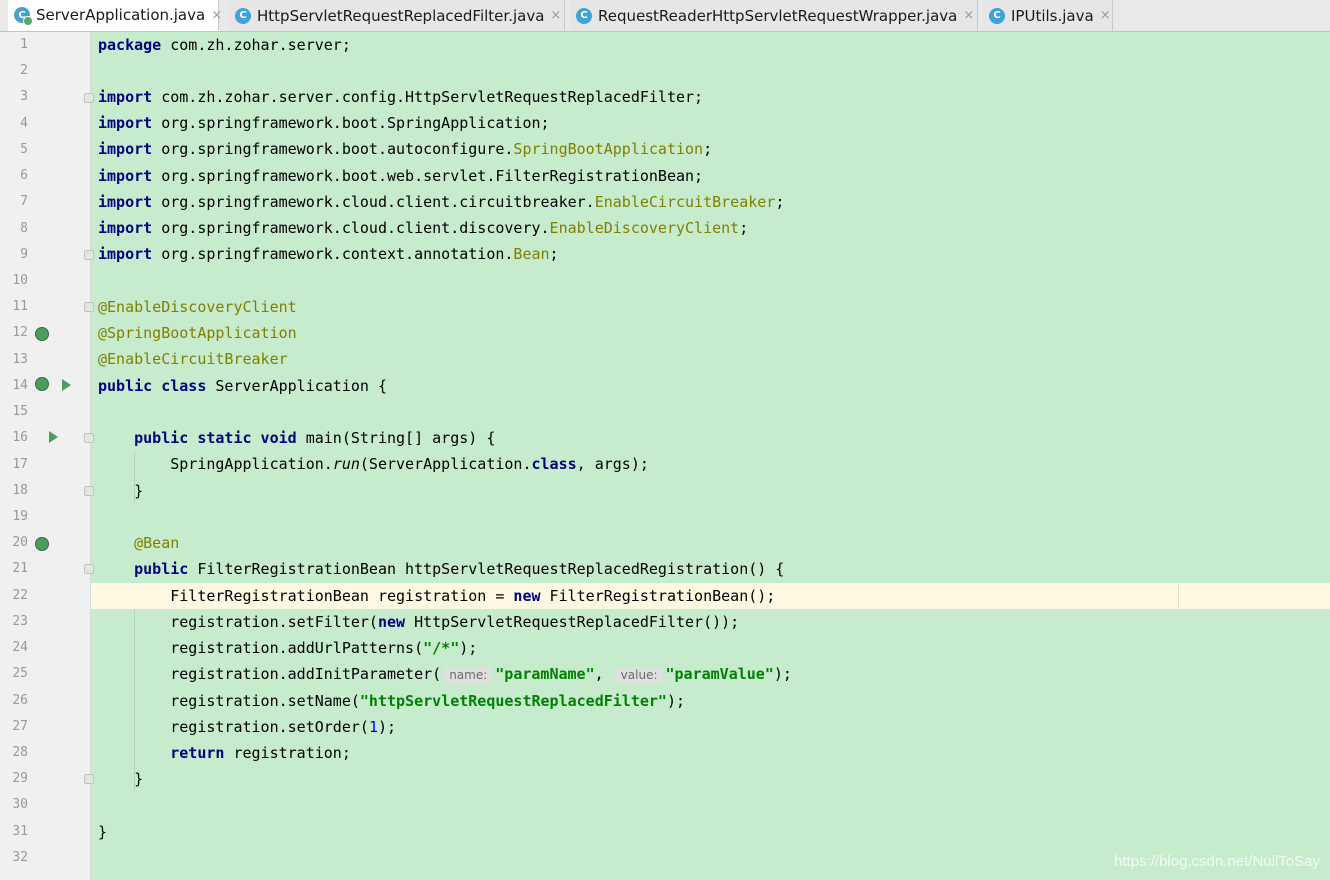  Describe the element at coordinates (20, 280) in the screenshot. I see `line-number: 10` at that location.